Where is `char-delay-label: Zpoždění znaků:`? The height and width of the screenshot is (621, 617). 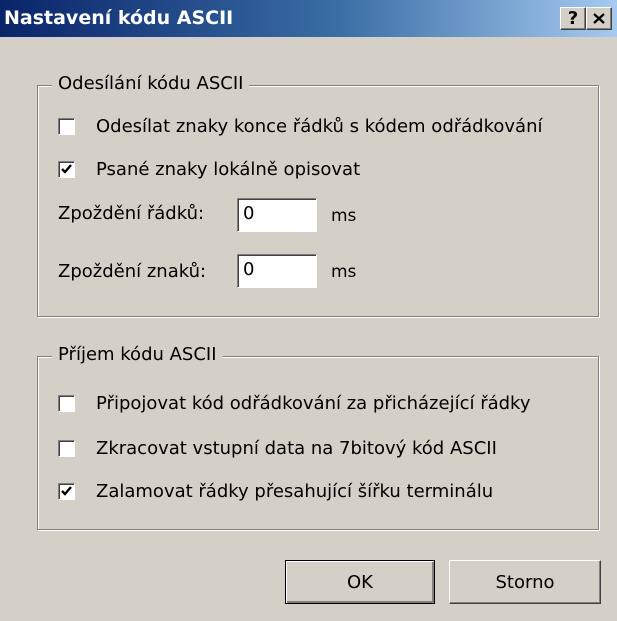 char-delay-label: Zpoždění znaků: is located at coordinates (132, 271).